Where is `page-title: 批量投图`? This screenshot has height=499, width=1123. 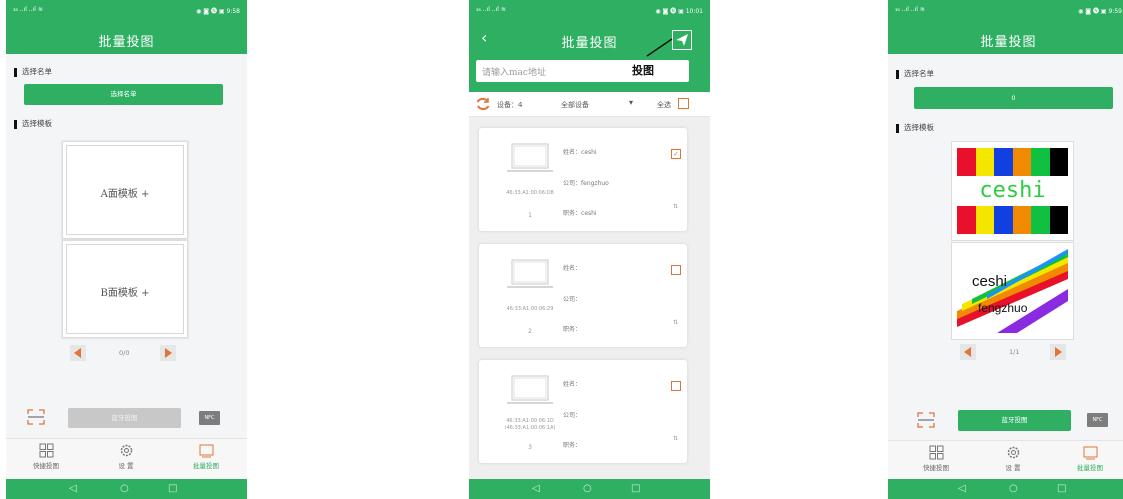 page-title: 批量投图 is located at coordinates (126, 42).